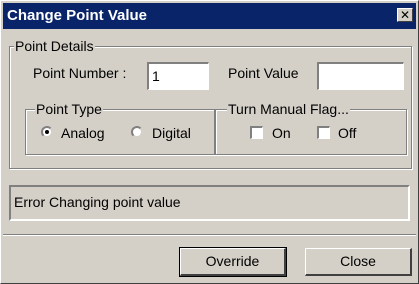 This screenshot has width=419, height=284. I want to click on point-value-input, so click(360, 76).